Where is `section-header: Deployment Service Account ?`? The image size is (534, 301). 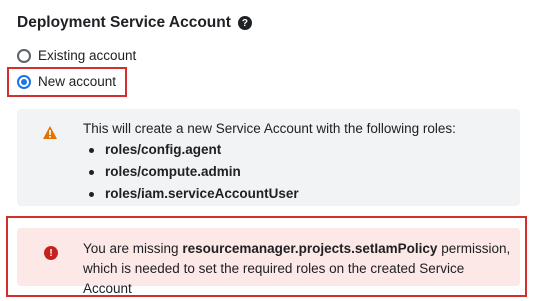 section-header: Deployment Service Account ? is located at coordinates (134, 23).